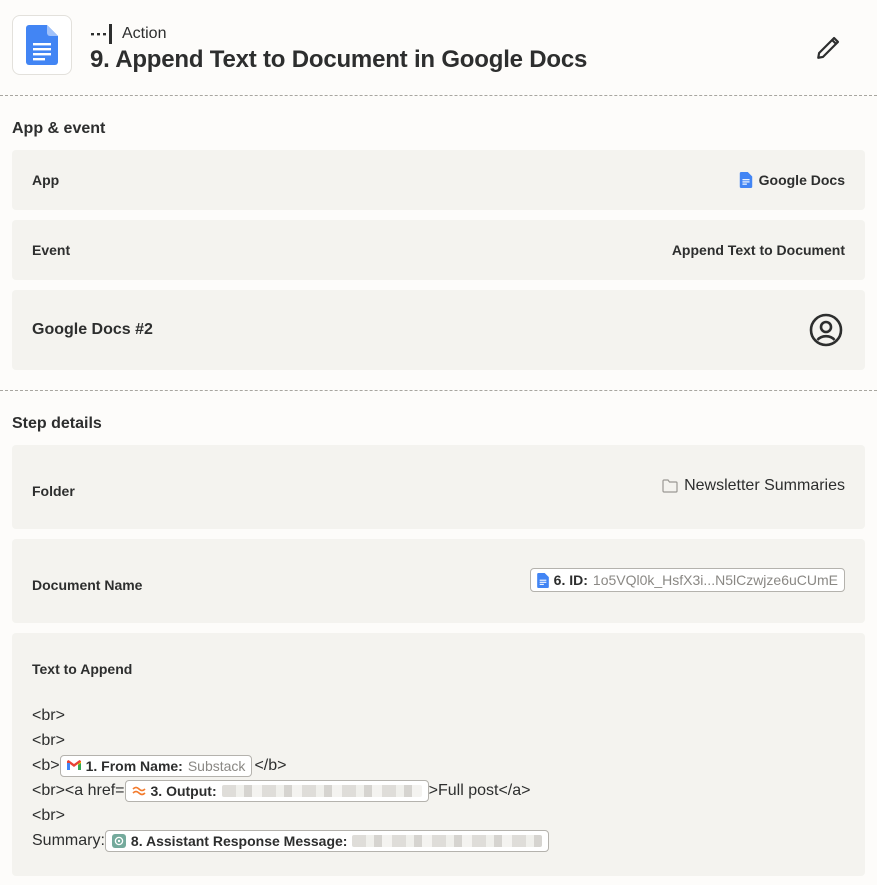  Describe the element at coordinates (479, 790) in the screenshot. I see `text-fragment: >Full post</a>` at that location.